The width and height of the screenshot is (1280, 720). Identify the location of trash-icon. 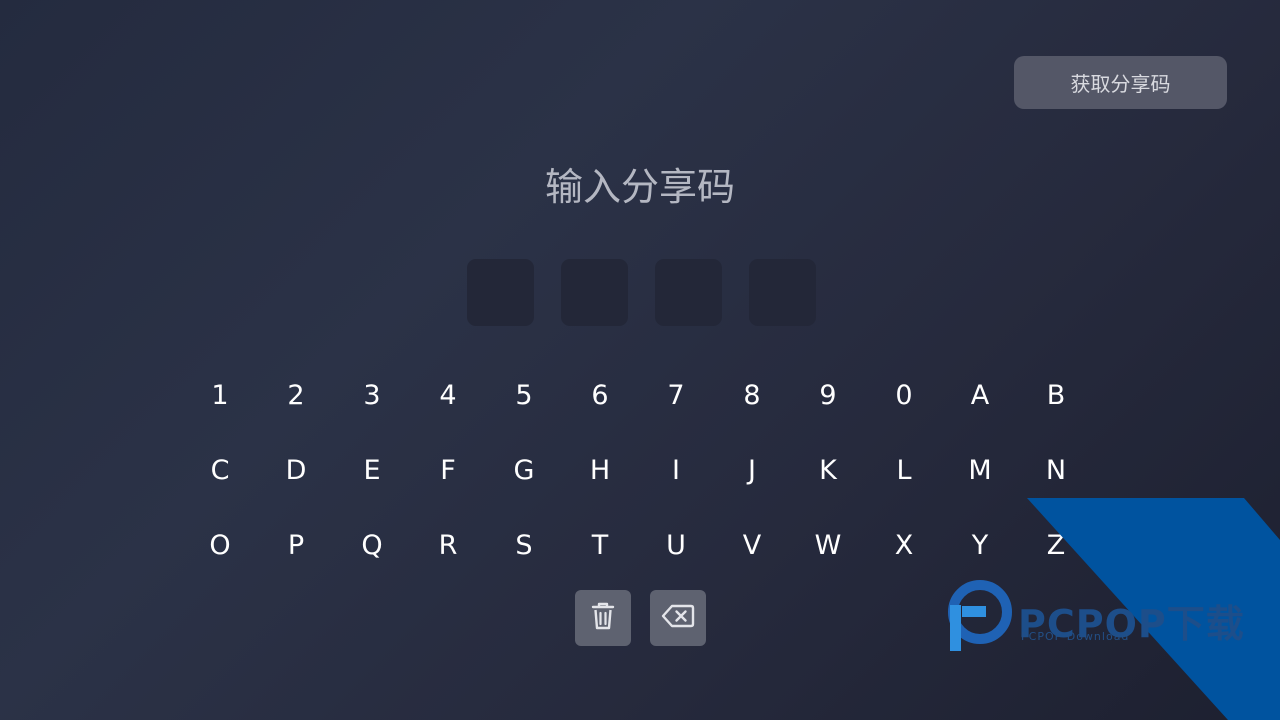
(603, 618).